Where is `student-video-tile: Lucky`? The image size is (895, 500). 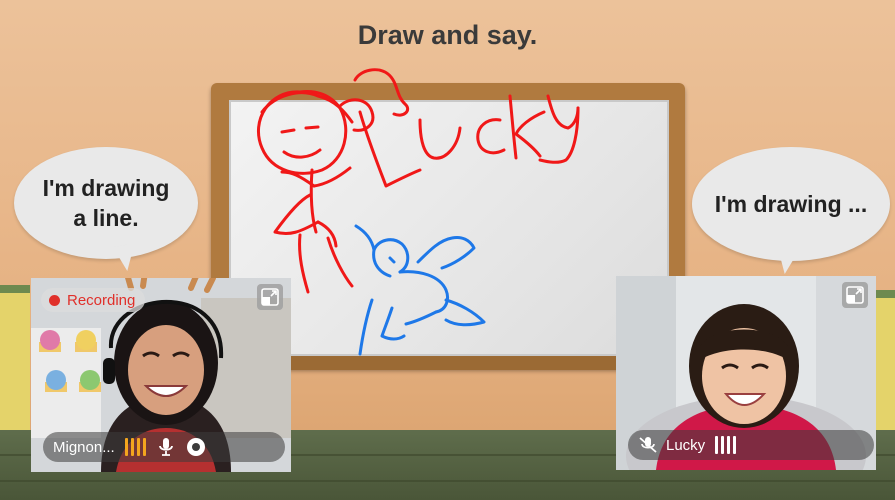 student-video-tile: Lucky is located at coordinates (746, 373).